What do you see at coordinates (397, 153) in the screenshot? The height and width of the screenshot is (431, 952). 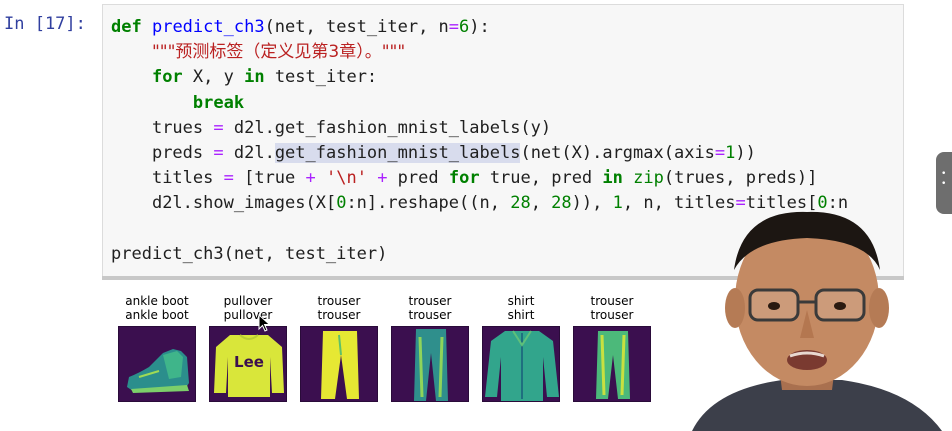 I see `selected-text-highlight: get_fashion_mnist_labels` at bounding box center [397, 153].